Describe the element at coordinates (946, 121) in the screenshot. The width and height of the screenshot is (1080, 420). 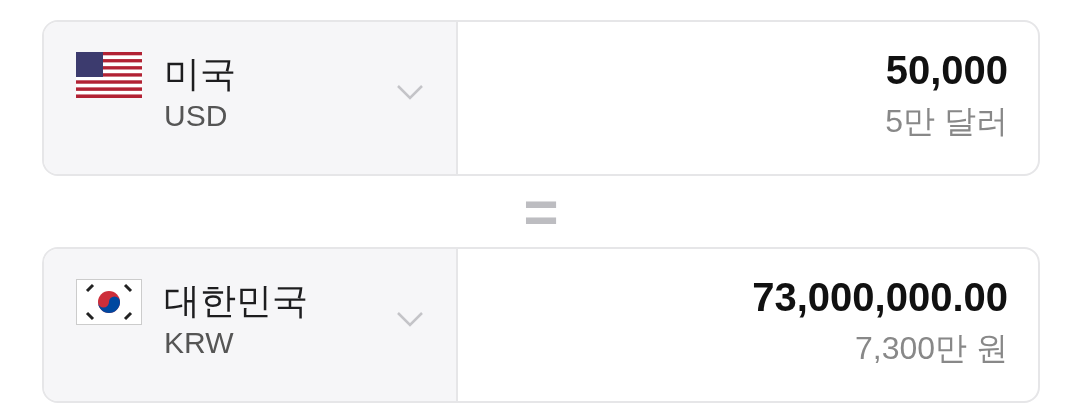
I see `amount-in-words: 5만 달러` at that location.